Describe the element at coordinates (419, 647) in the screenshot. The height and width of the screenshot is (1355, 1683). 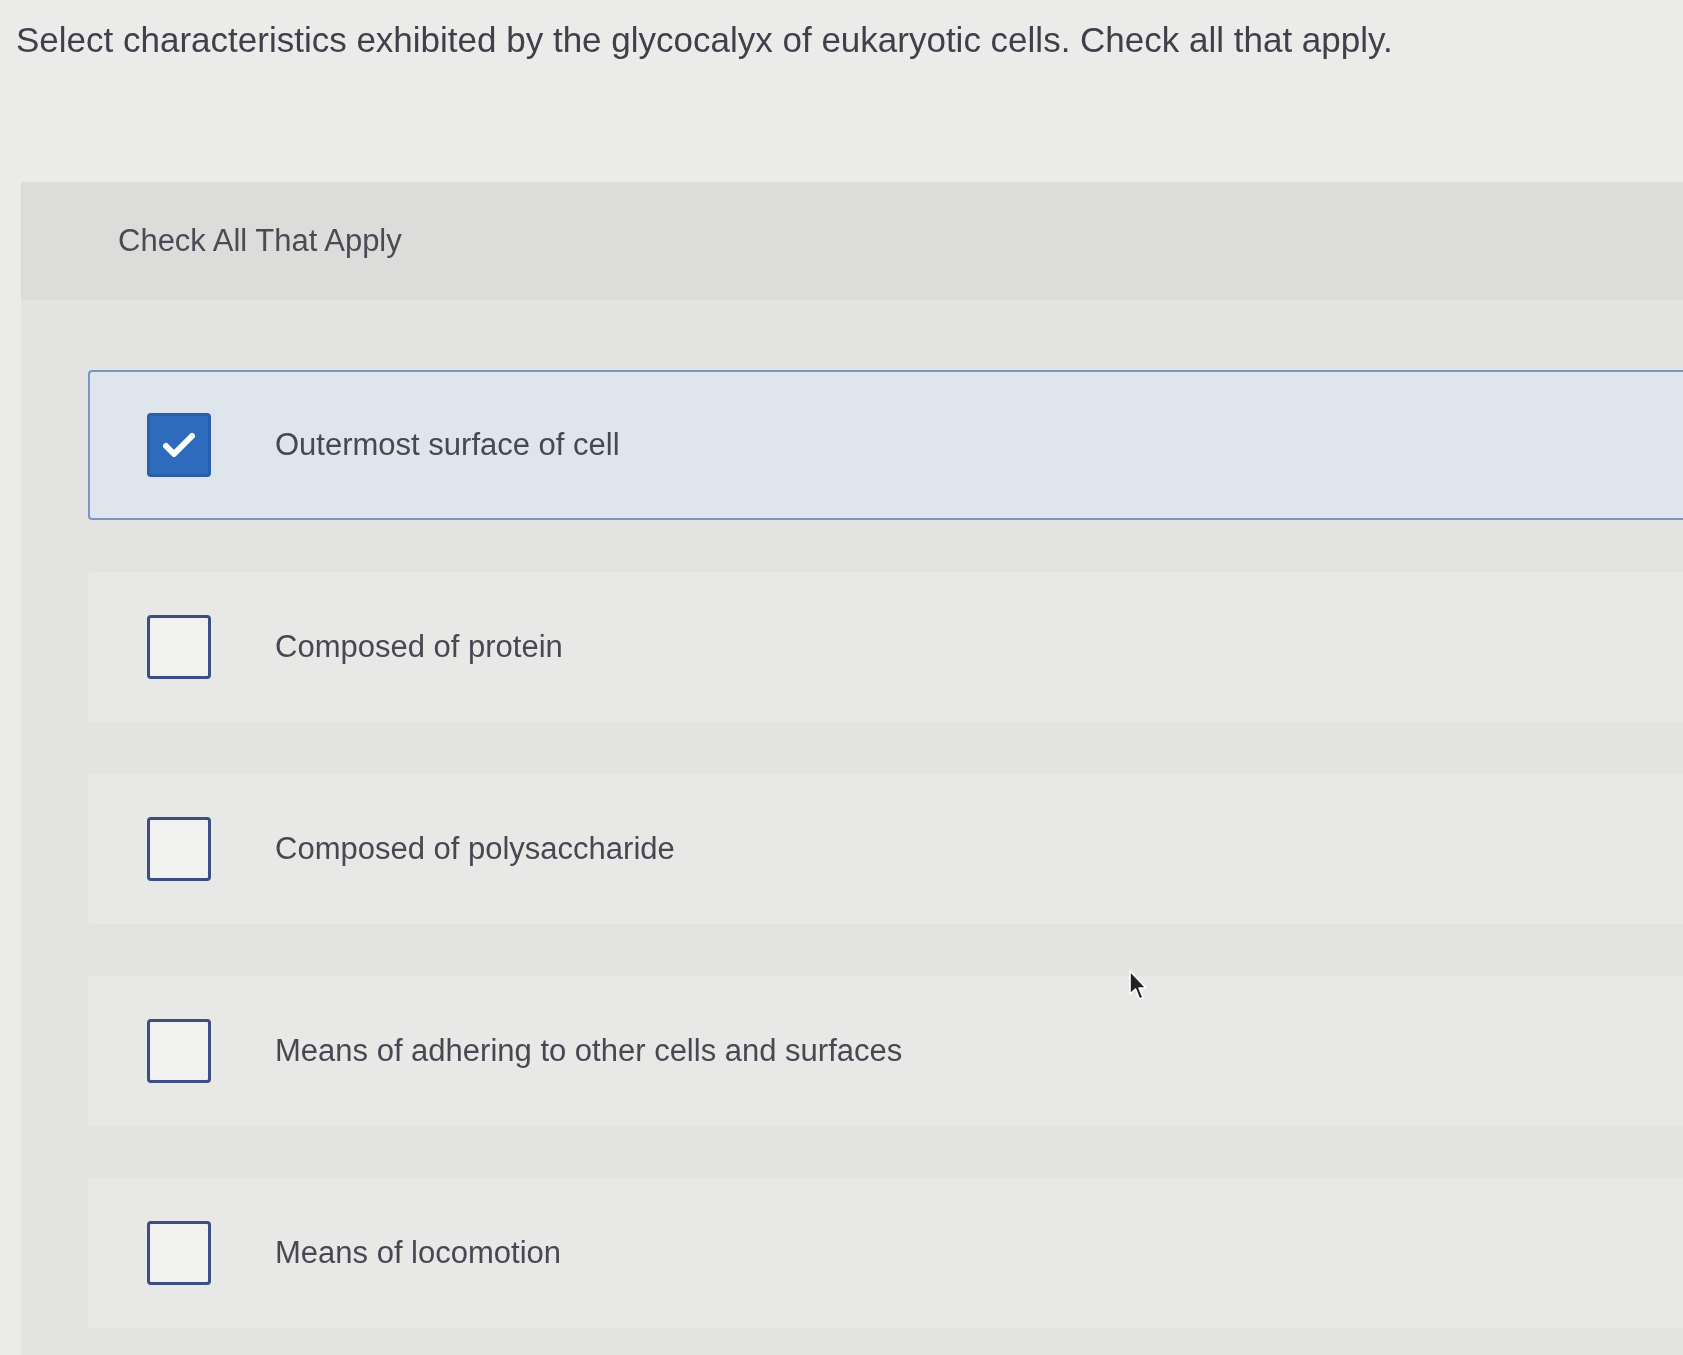
I see `option-label: Composed of protein` at that location.